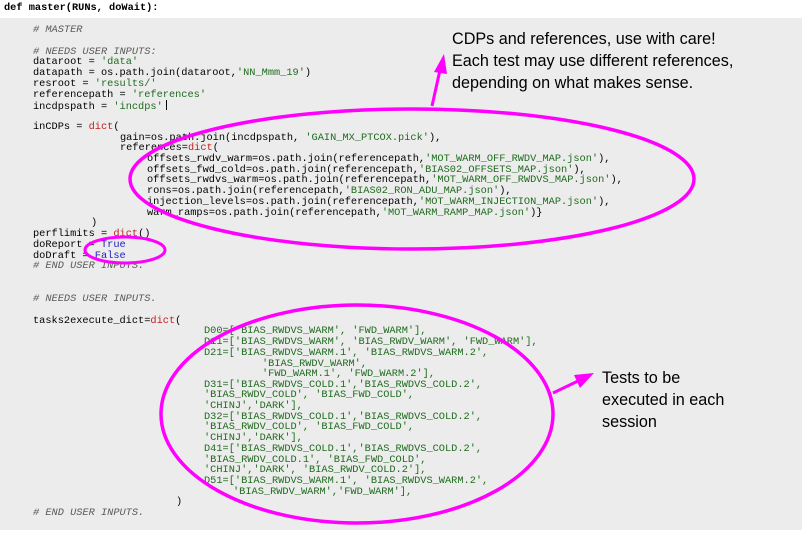 The width and height of the screenshot is (810, 539). What do you see at coordinates (125, 250) in the screenshot?
I see `dodraft-ellipse` at bounding box center [125, 250].